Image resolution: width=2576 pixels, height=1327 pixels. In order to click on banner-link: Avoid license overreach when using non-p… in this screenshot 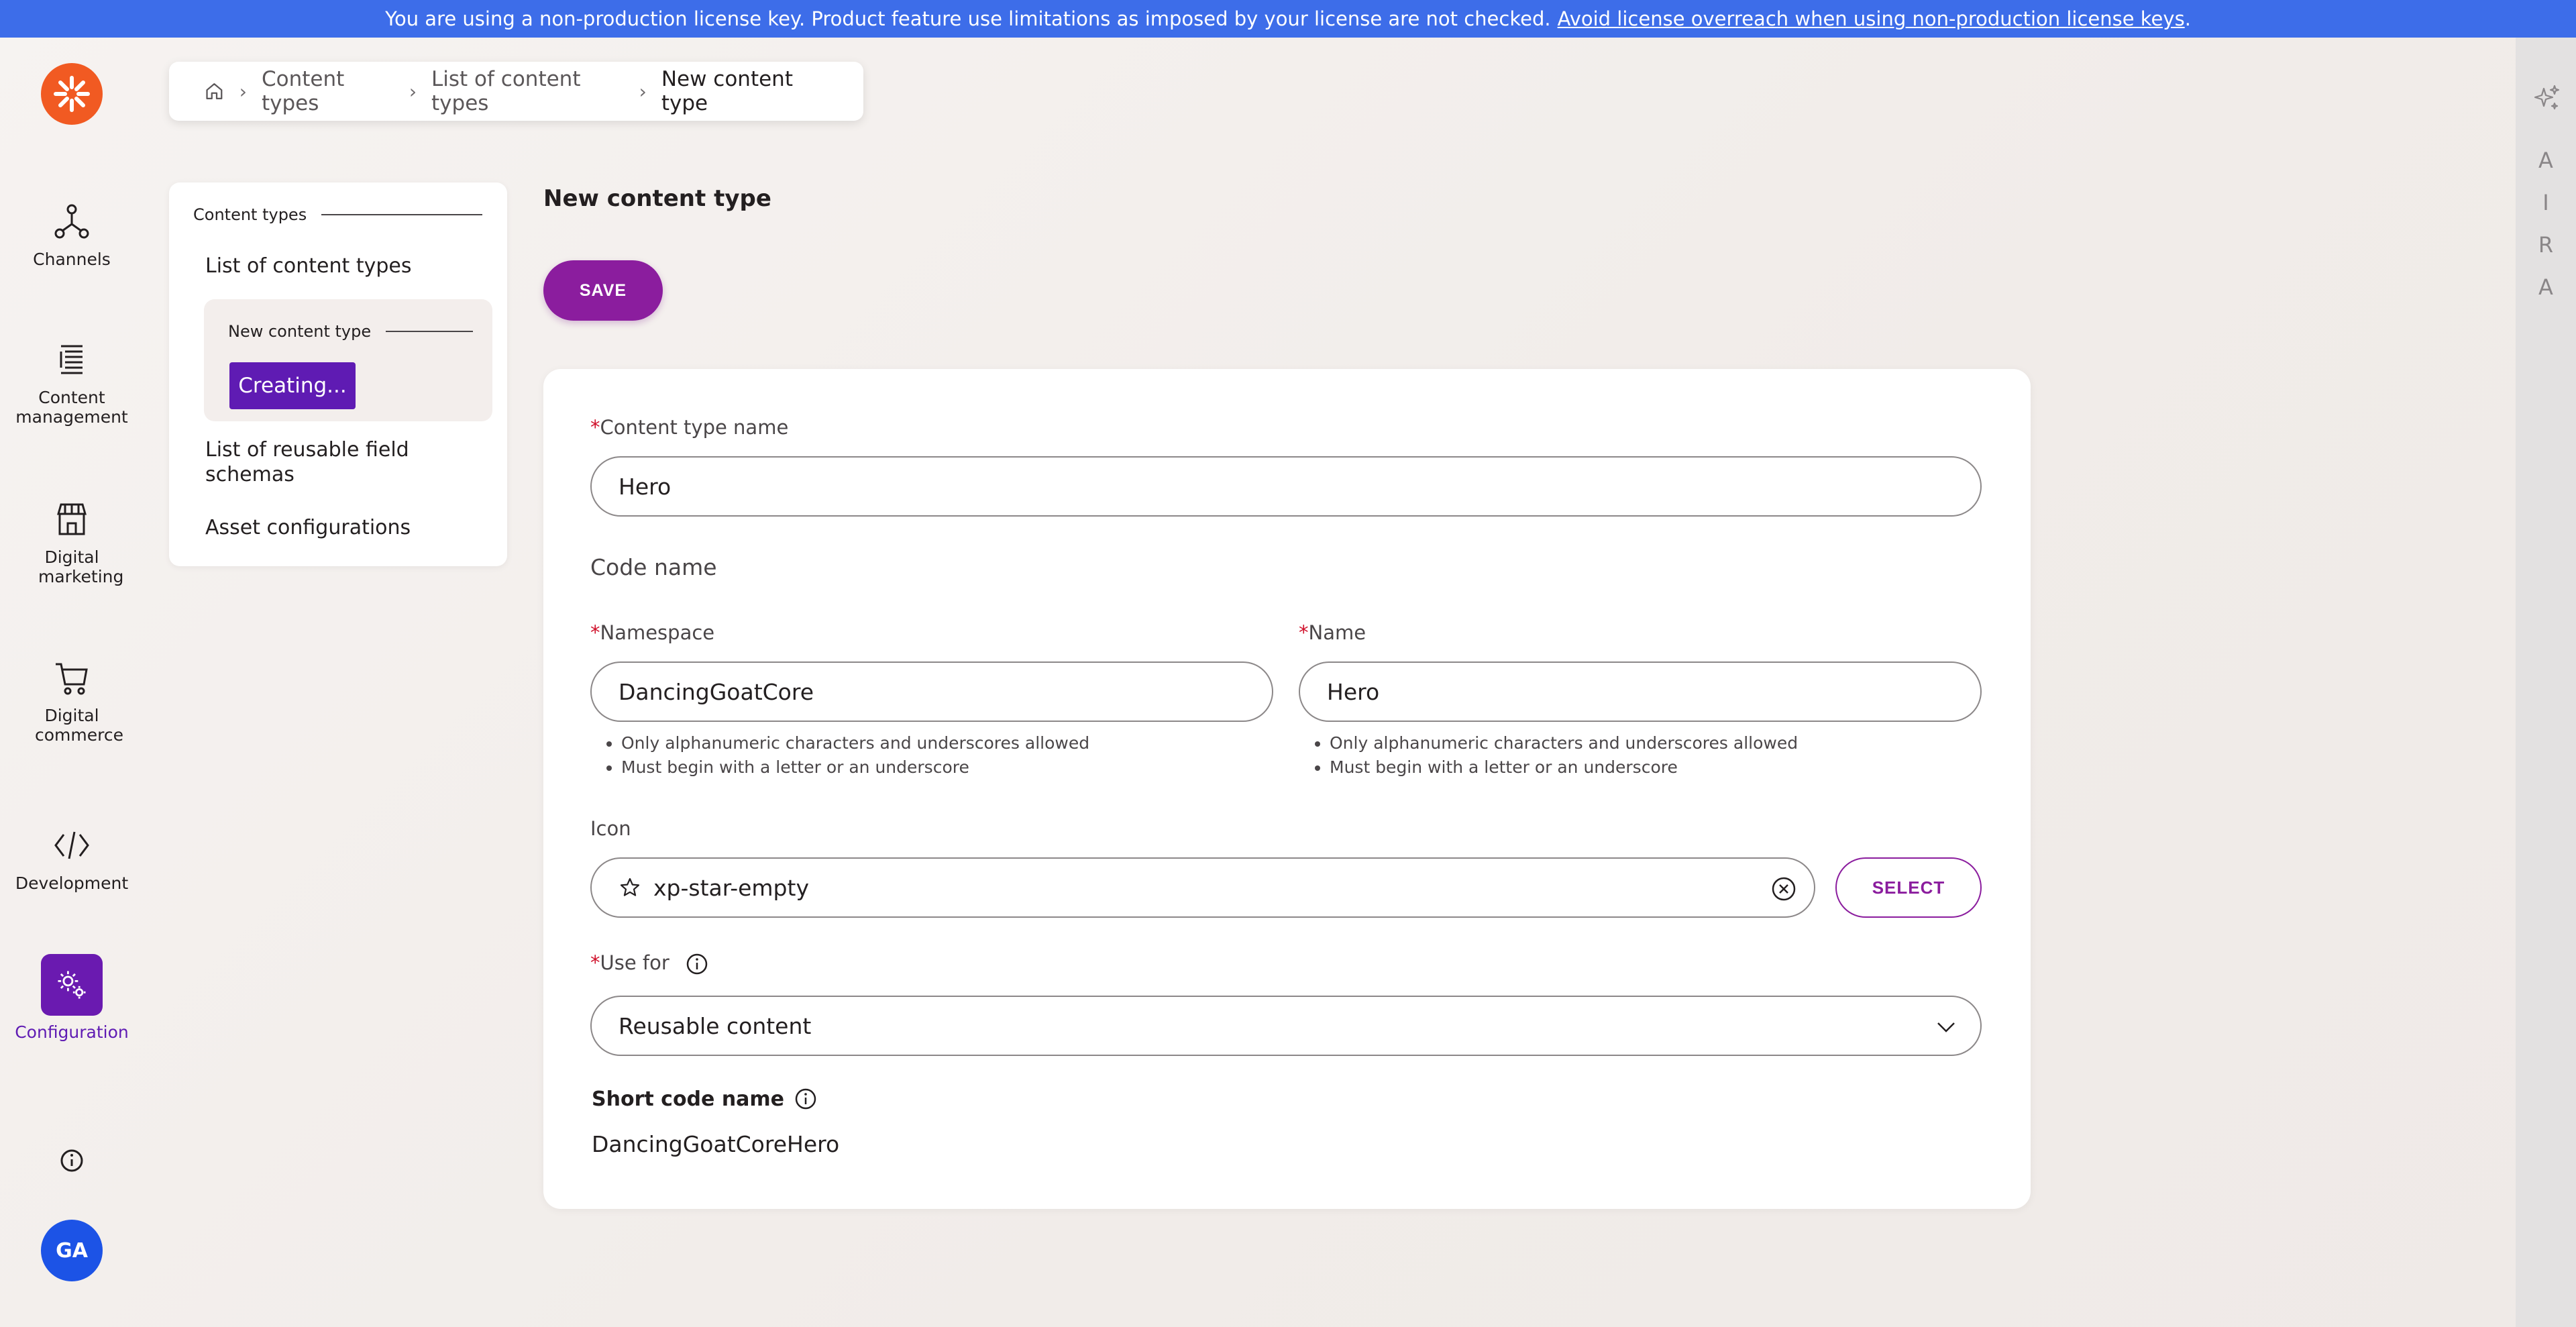, I will do `click(1871, 18)`.